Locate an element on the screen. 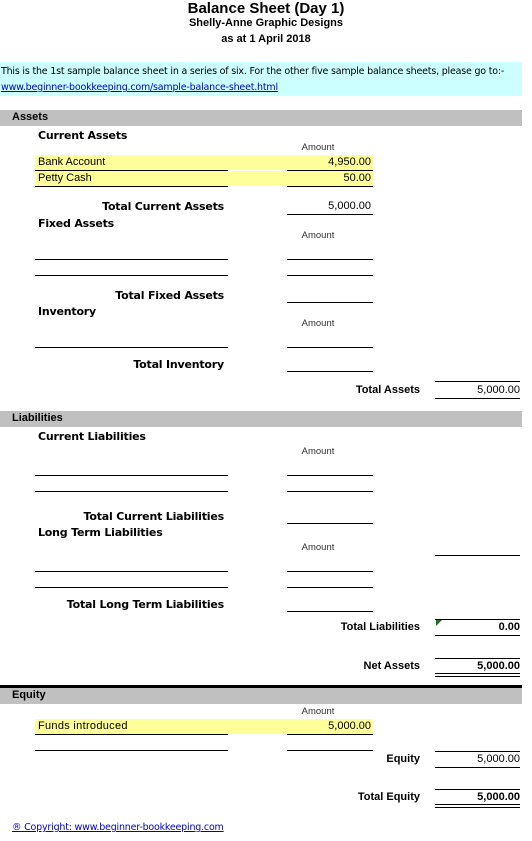 The image size is (532, 841). total-equity-top-border is located at coordinates (477, 789).